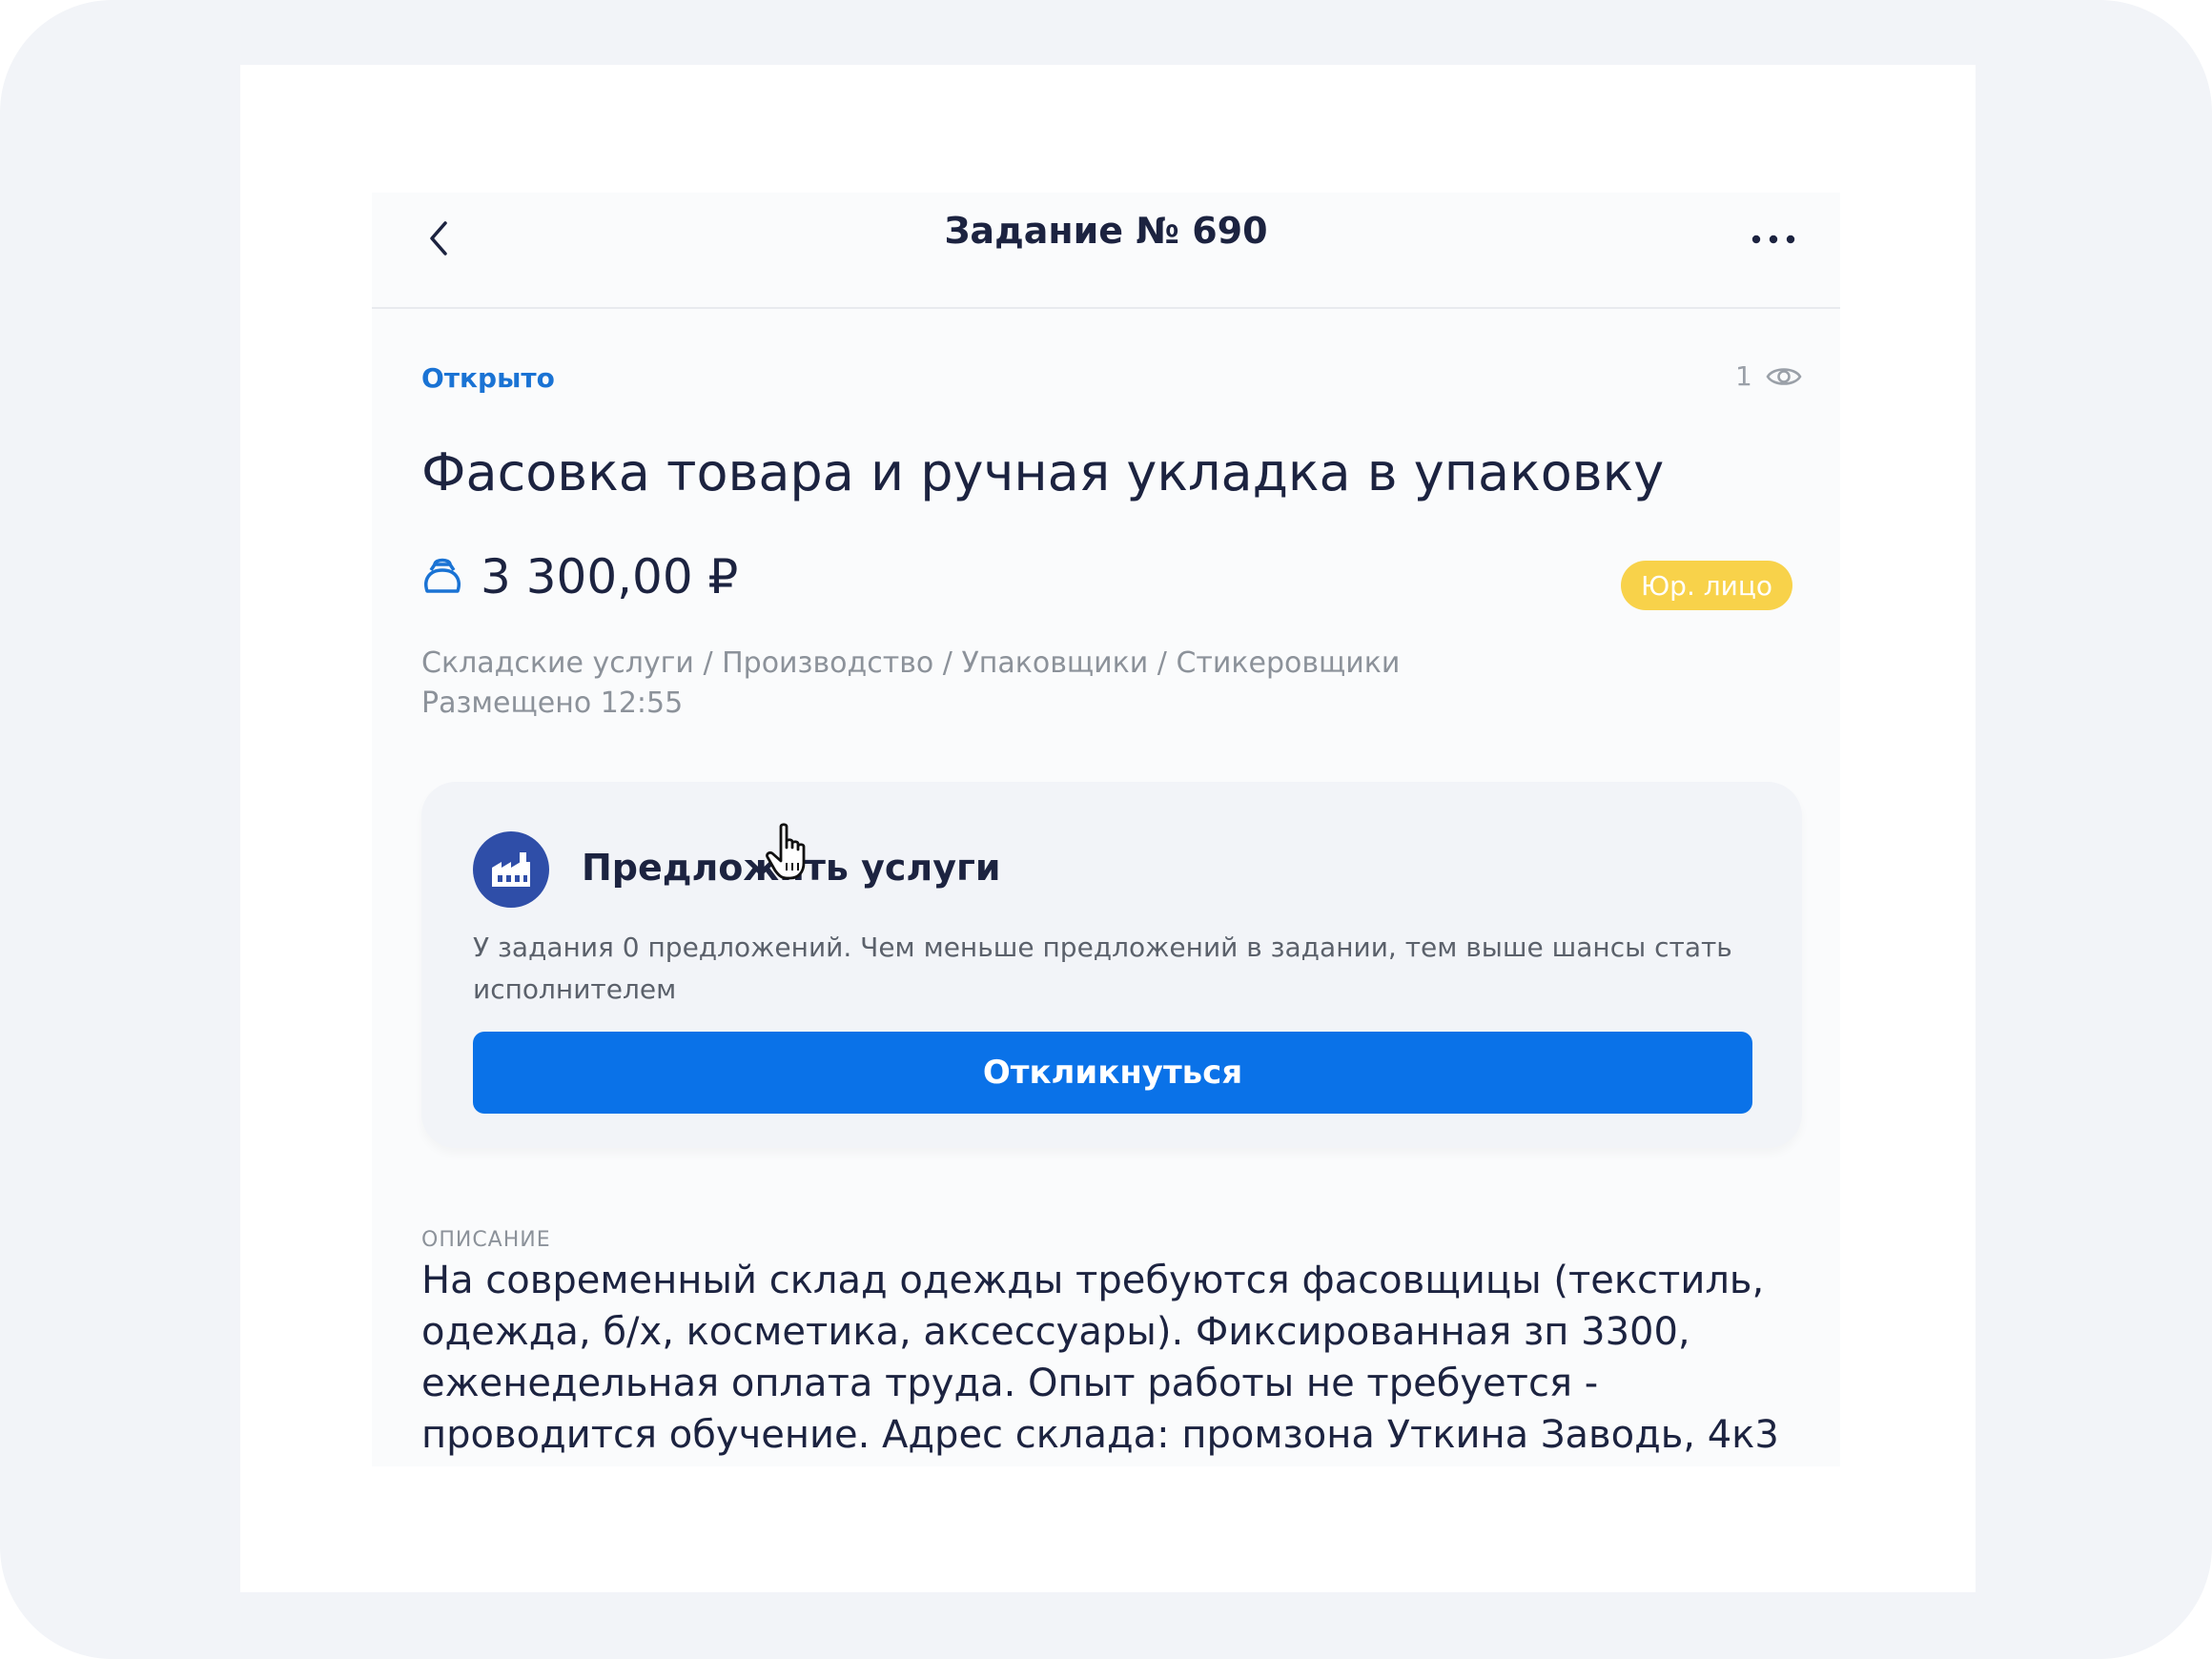 Image resolution: width=2212 pixels, height=1659 pixels. I want to click on page-title: Задание № 690, so click(1106, 231).